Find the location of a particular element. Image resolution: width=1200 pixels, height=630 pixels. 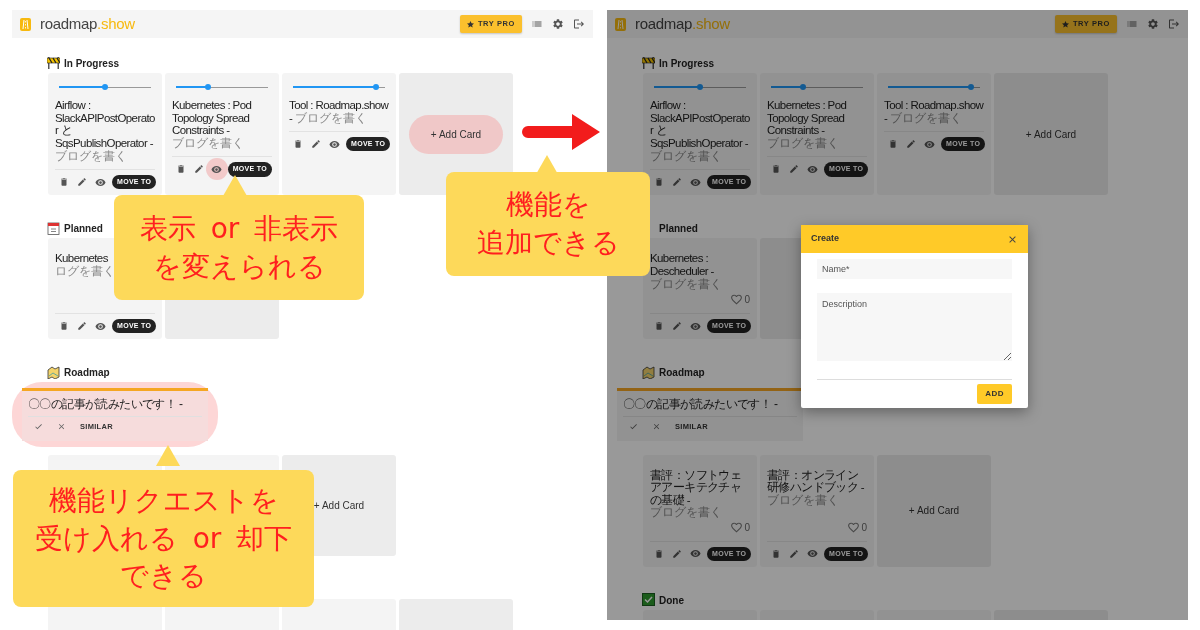

barrier-icon is located at coordinates (53, 63).